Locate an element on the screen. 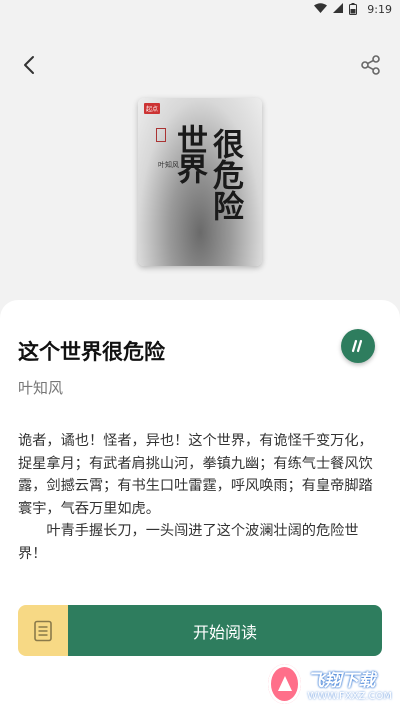 This screenshot has height=712, width=400. cover-title-line2: 世界 is located at coordinates (189, 153).